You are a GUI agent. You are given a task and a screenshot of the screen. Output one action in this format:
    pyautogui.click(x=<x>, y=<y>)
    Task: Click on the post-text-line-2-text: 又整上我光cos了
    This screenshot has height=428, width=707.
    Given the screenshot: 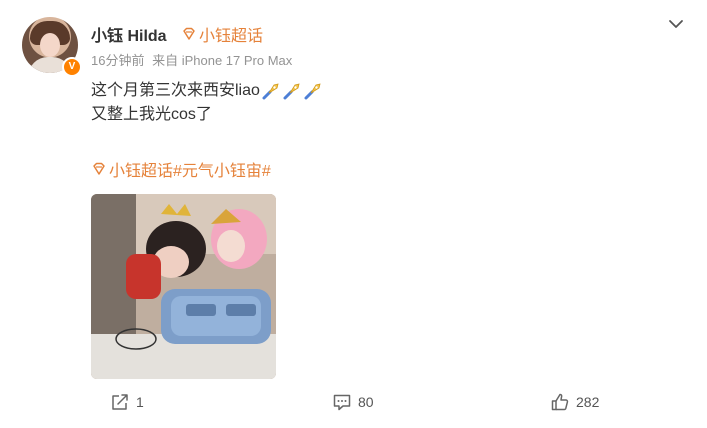 What is the action you would take?
    pyautogui.click(x=151, y=114)
    